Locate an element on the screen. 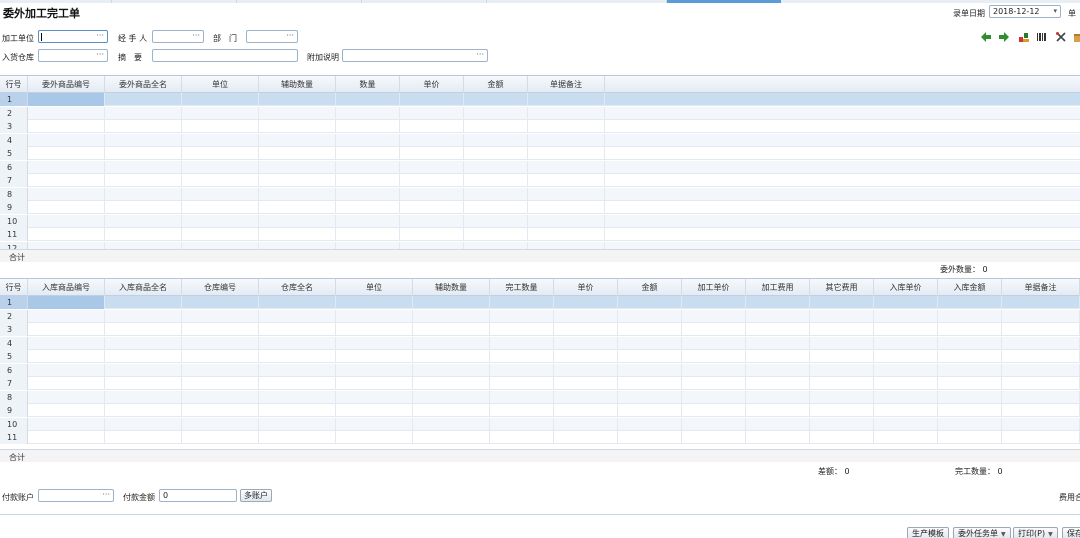 The image size is (1080, 538). table-row: 3 is located at coordinates (540, 329).